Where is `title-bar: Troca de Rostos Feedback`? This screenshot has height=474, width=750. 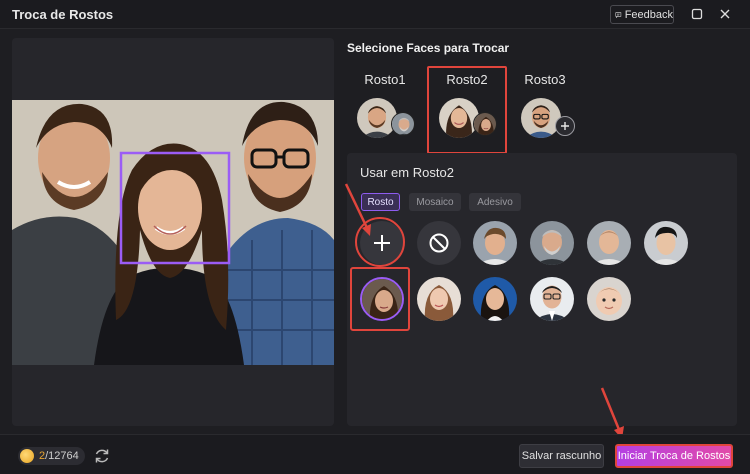
title-bar: Troca de Rostos Feedback is located at coordinates (375, 14).